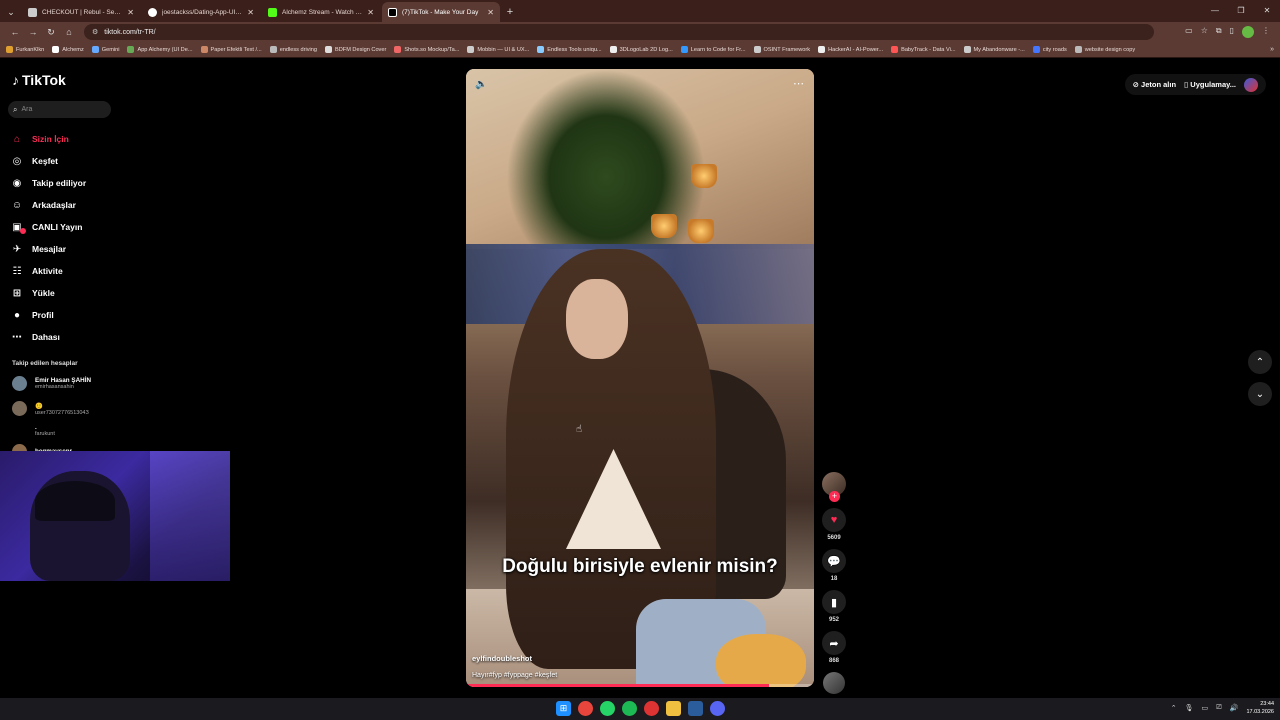 Image resolution: width=1280 pixels, height=720 pixels. What do you see at coordinates (510, 12) in the screenshot?
I see `new-tab-button: +` at bounding box center [510, 12].